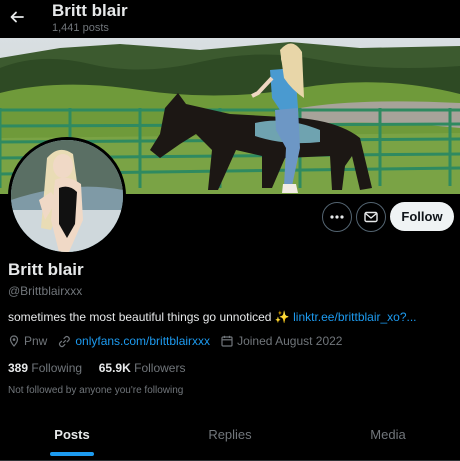  What do you see at coordinates (45, 291) in the screenshot?
I see `profile-handle: @Brittblairxxx` at bounding box center [45, 291].